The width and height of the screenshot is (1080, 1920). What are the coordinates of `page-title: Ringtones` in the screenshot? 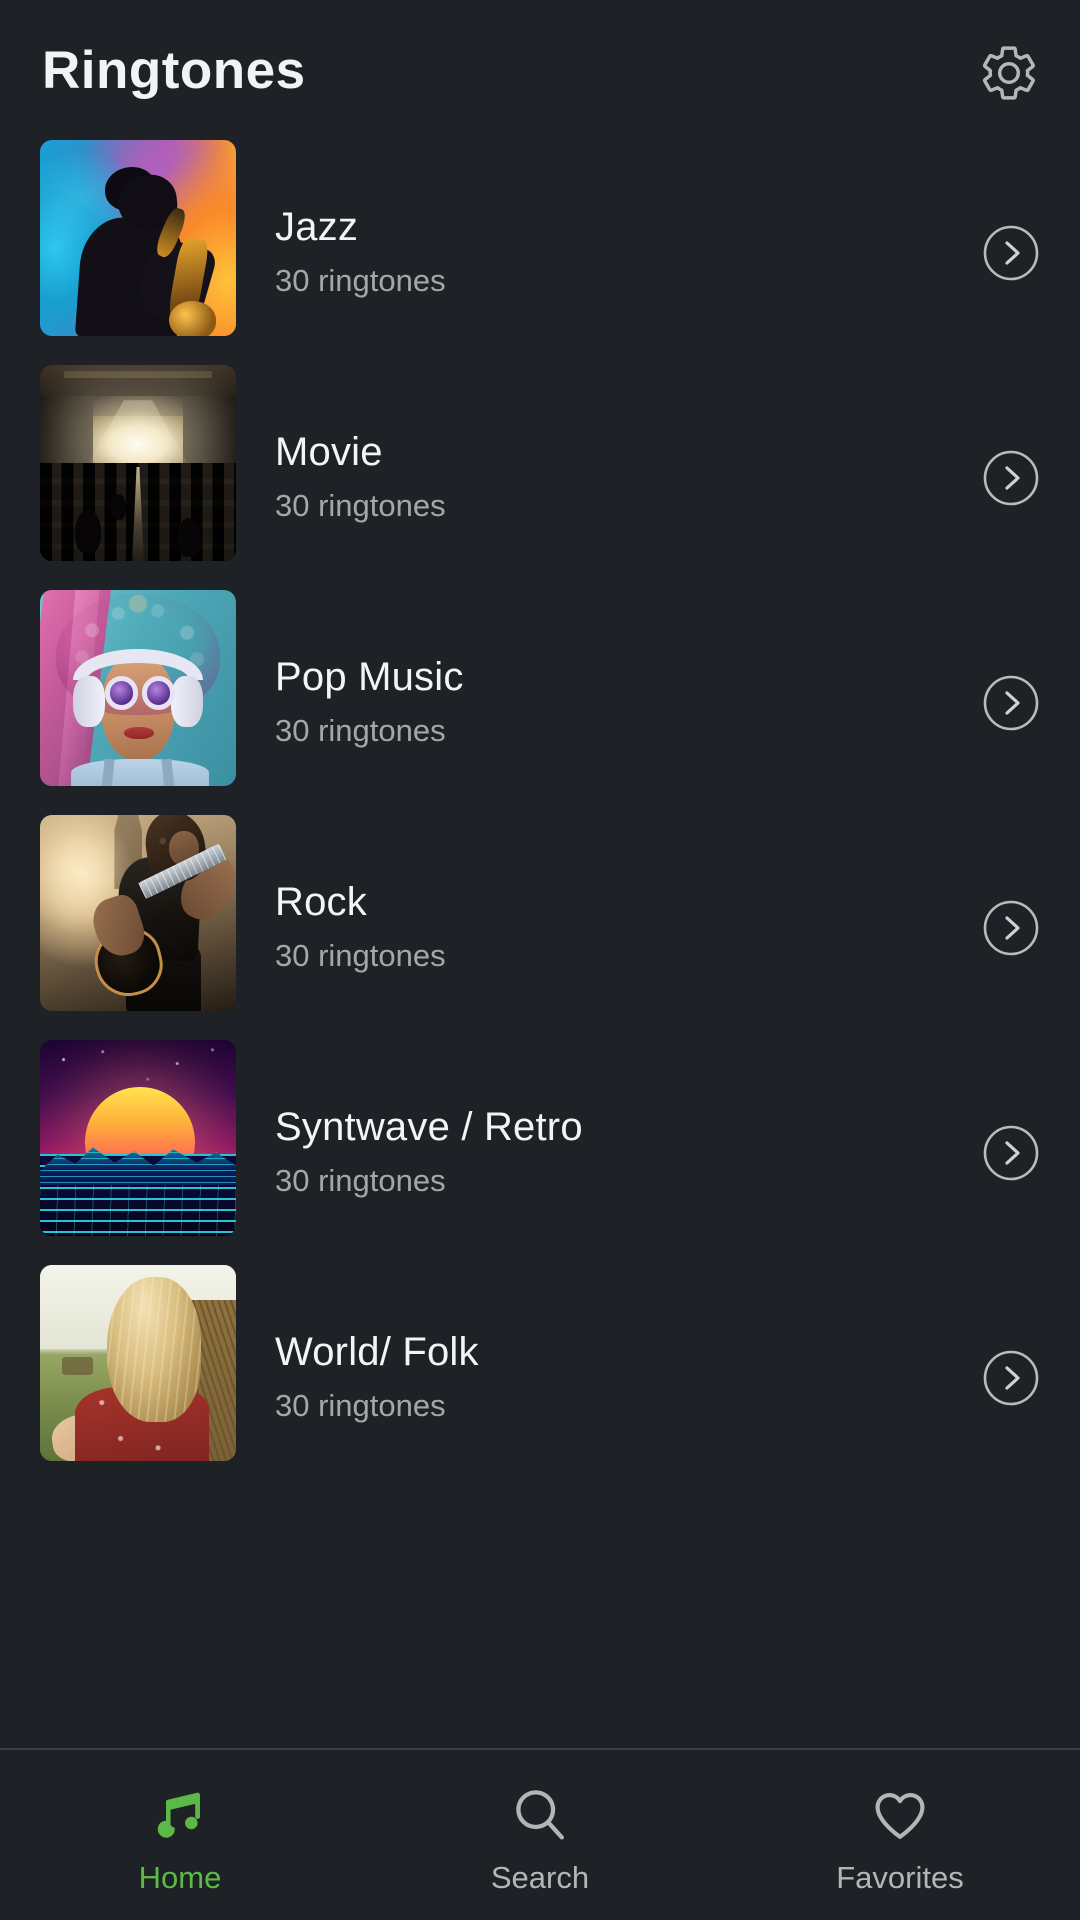 It's located at (174, 70).